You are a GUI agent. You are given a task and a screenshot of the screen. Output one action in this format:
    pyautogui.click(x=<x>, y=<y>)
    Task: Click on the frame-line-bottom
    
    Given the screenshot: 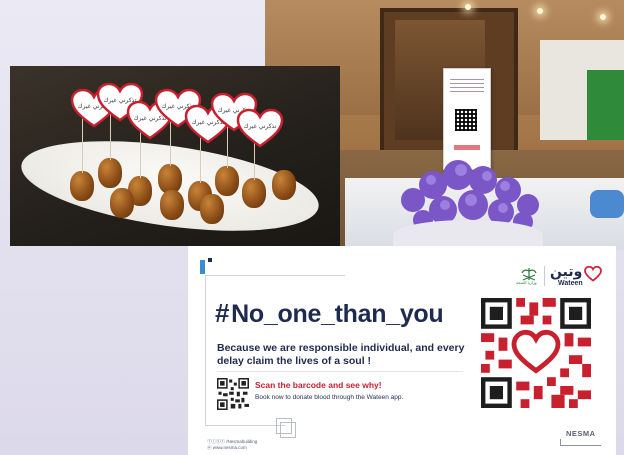 What is the action you would take?
    pyautogui.click(x=245, y=425)
    